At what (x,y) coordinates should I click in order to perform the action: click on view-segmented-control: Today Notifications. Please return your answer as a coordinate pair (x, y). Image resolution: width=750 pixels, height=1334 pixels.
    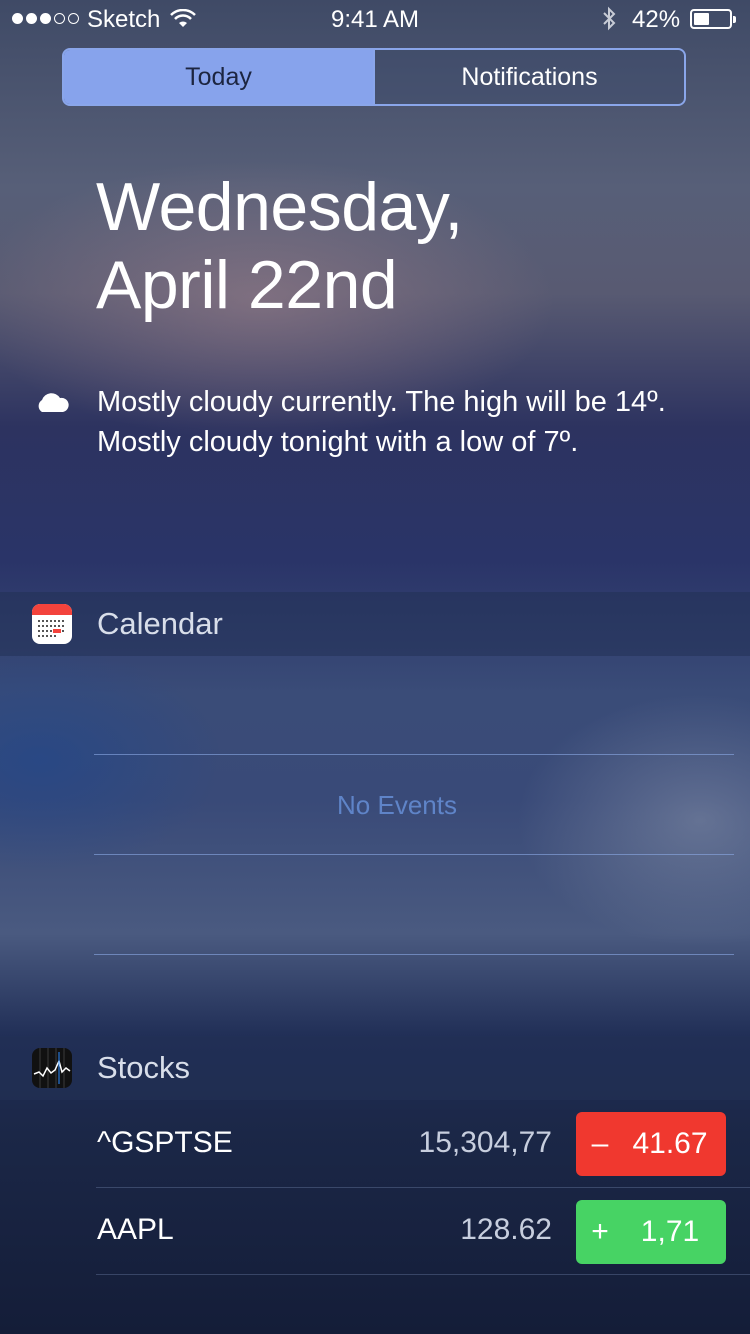
    Looking at the image, I should click on (374, 77).